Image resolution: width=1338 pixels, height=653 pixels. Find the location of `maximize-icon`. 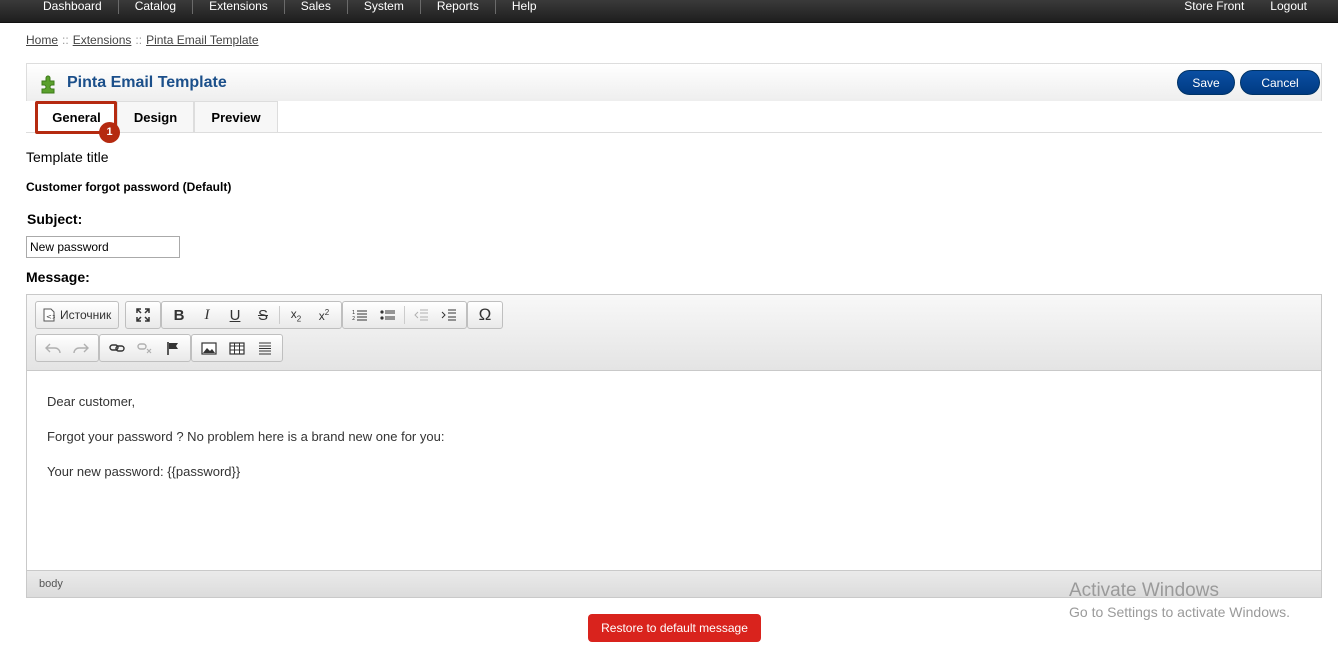

maximize-icon is located at coordinates (143, 315).